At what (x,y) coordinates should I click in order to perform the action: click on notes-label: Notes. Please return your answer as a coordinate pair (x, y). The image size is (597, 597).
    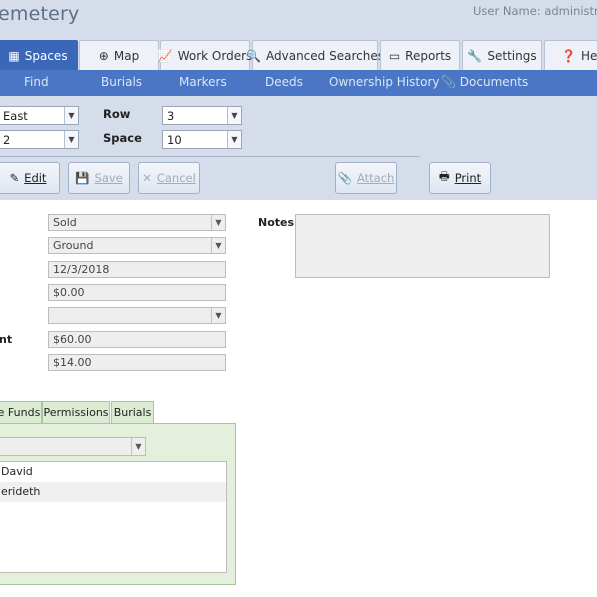
    Looking at the image, I should click on (276, 222).